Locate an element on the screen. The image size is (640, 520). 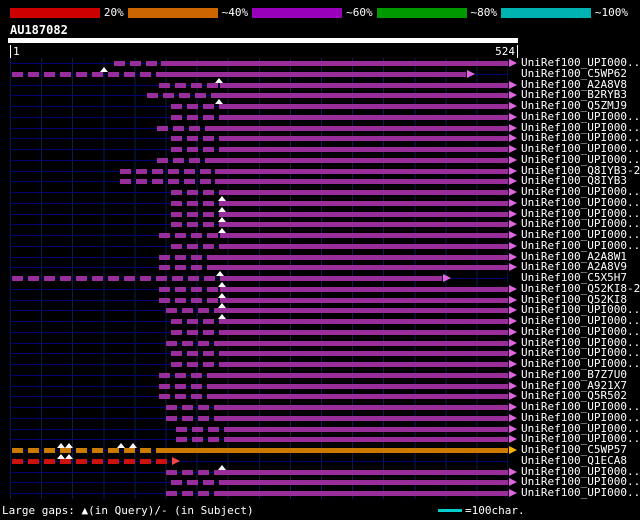
scale-label: ~80% is located at coordinates (484, 12).